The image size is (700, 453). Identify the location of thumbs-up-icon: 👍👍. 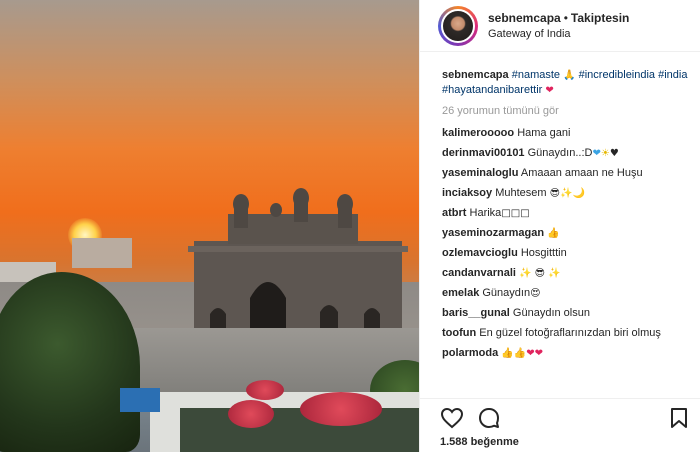
(514, 353).